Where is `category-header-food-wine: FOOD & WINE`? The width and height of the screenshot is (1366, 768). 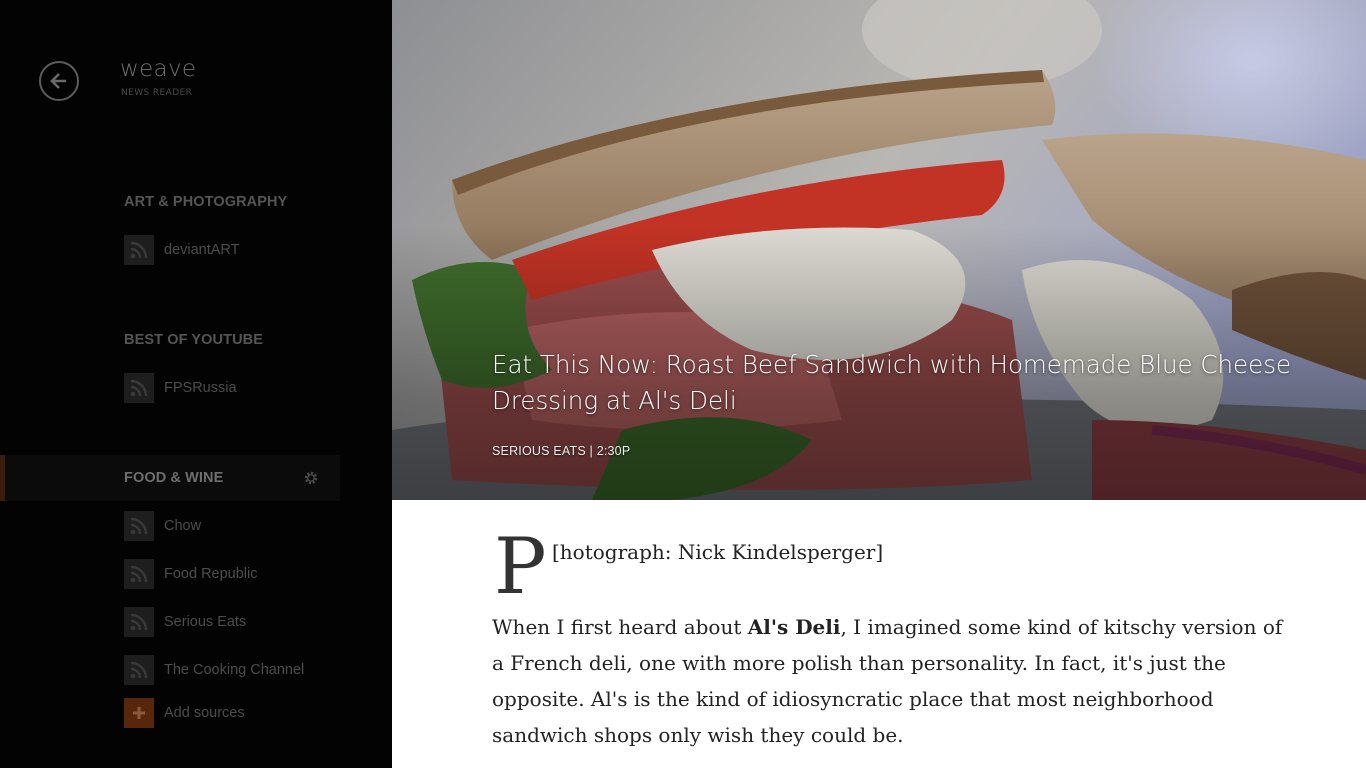
category-header-food-wine: FOOD & WINE is located at coordinates (173, 478).